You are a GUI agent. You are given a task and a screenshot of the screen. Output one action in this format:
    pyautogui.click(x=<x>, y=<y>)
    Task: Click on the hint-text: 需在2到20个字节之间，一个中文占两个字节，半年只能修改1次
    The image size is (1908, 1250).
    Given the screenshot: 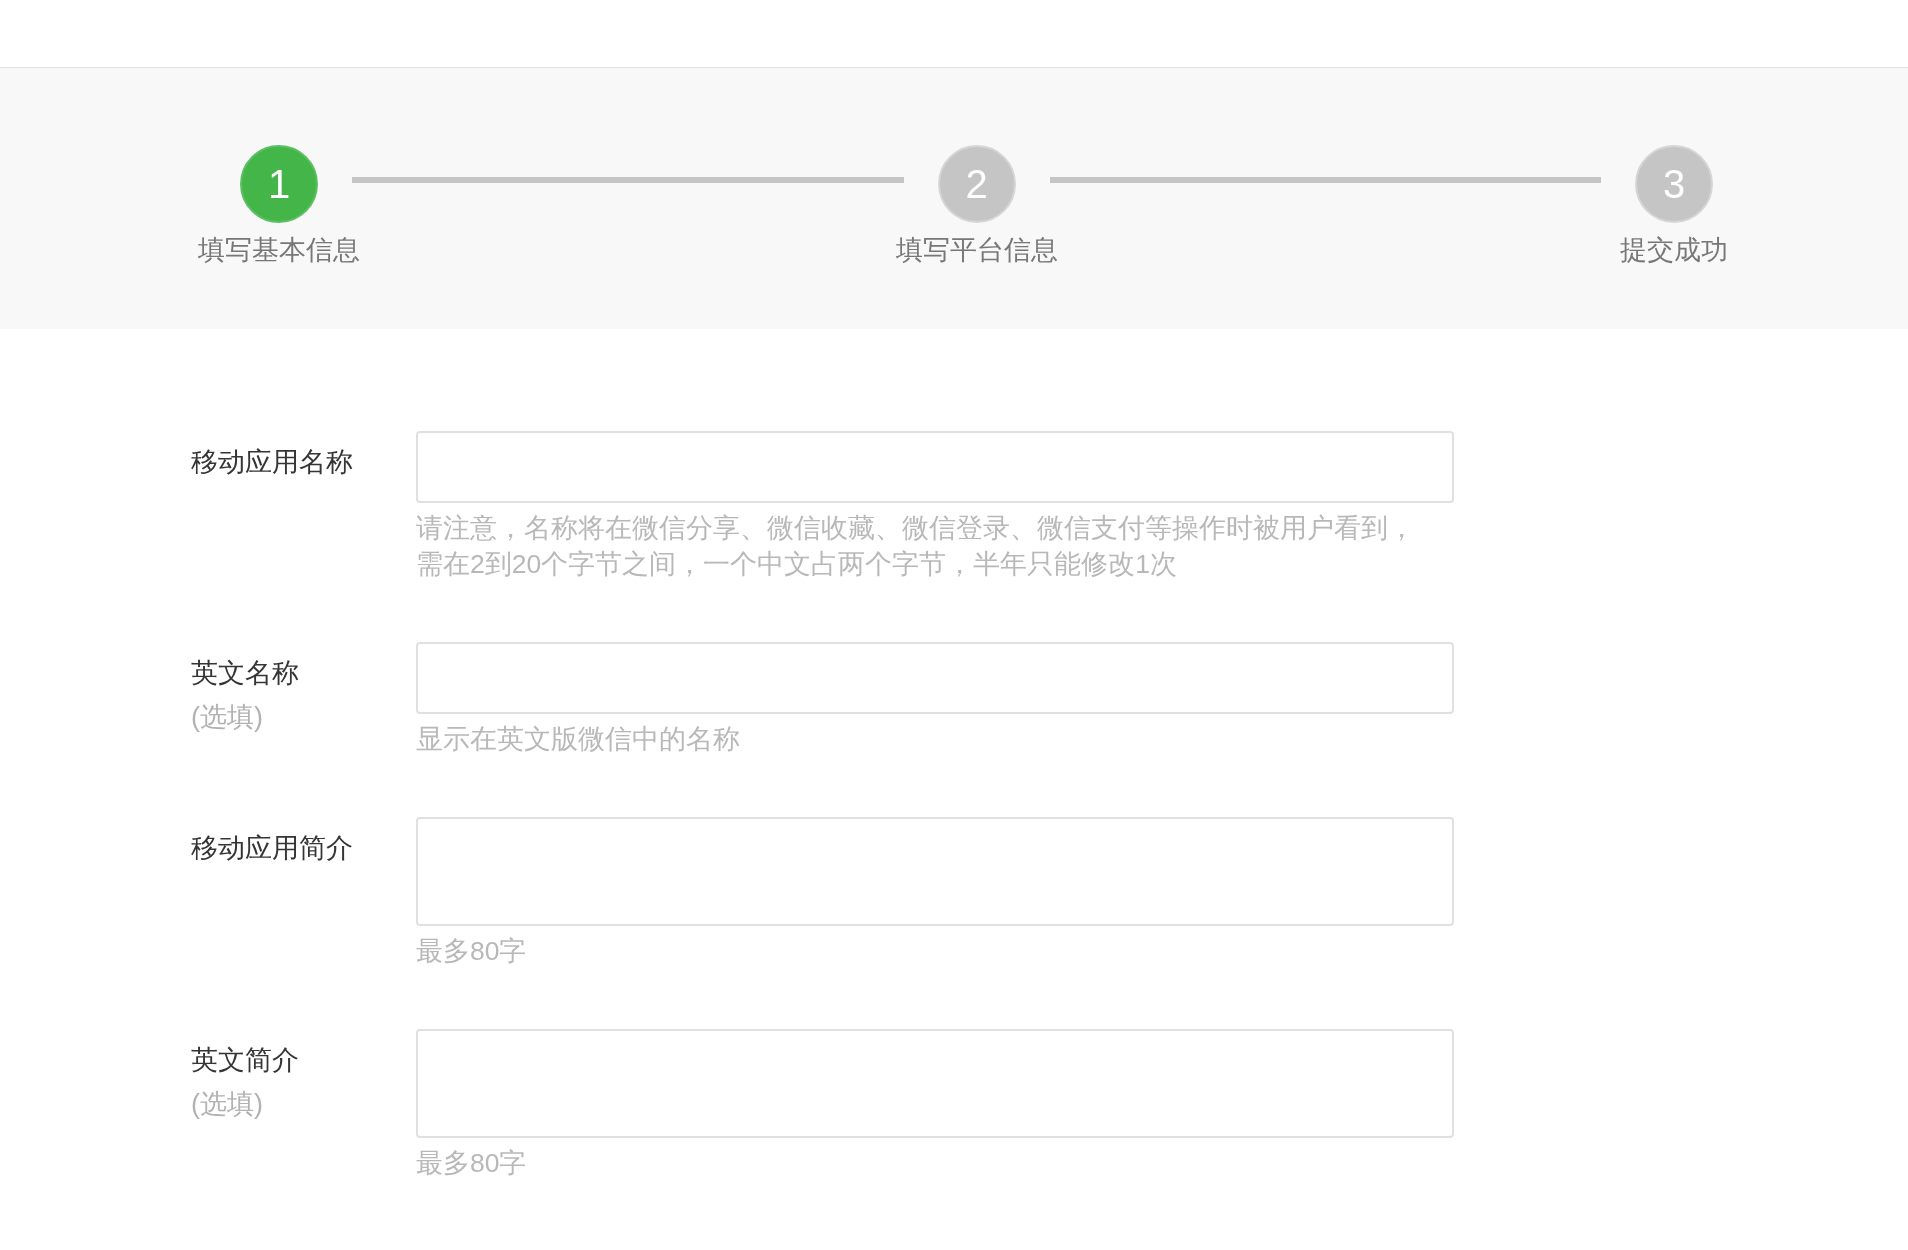 What is the action you would take?
    pyautogui.click(x=797, y=564)
    